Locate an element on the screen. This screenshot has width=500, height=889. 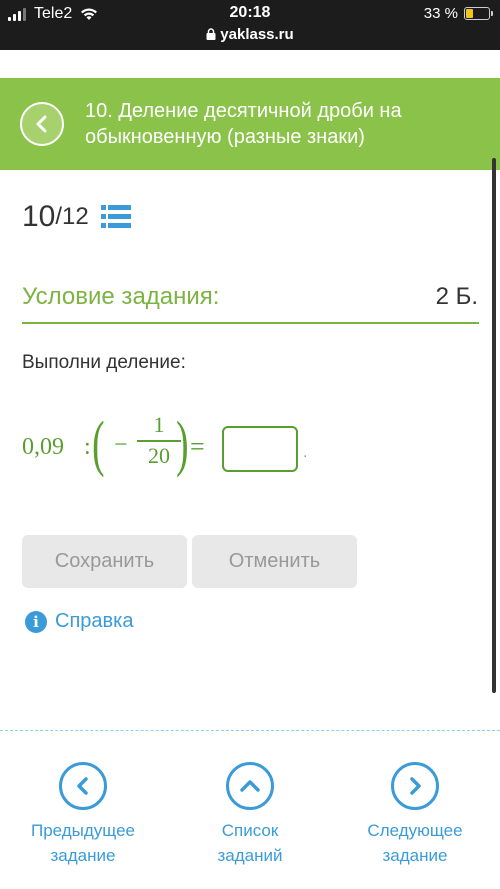
cancel-button: Отменить is located at coordinates (274, 561).